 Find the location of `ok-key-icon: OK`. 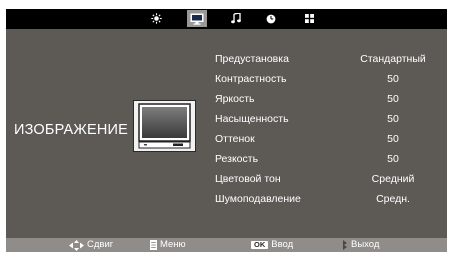

ok-key-icon: OK is located at coordinates (260, 245).